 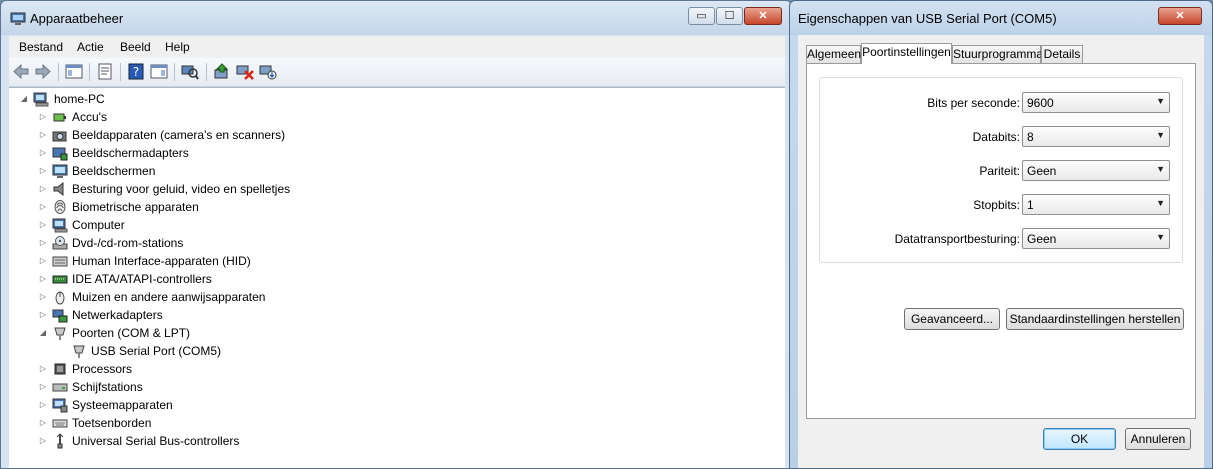 What do you see at coordinates (60, 207) in the screenshot?
I see `fingerprint-icon` at bounding box center [60, 207].